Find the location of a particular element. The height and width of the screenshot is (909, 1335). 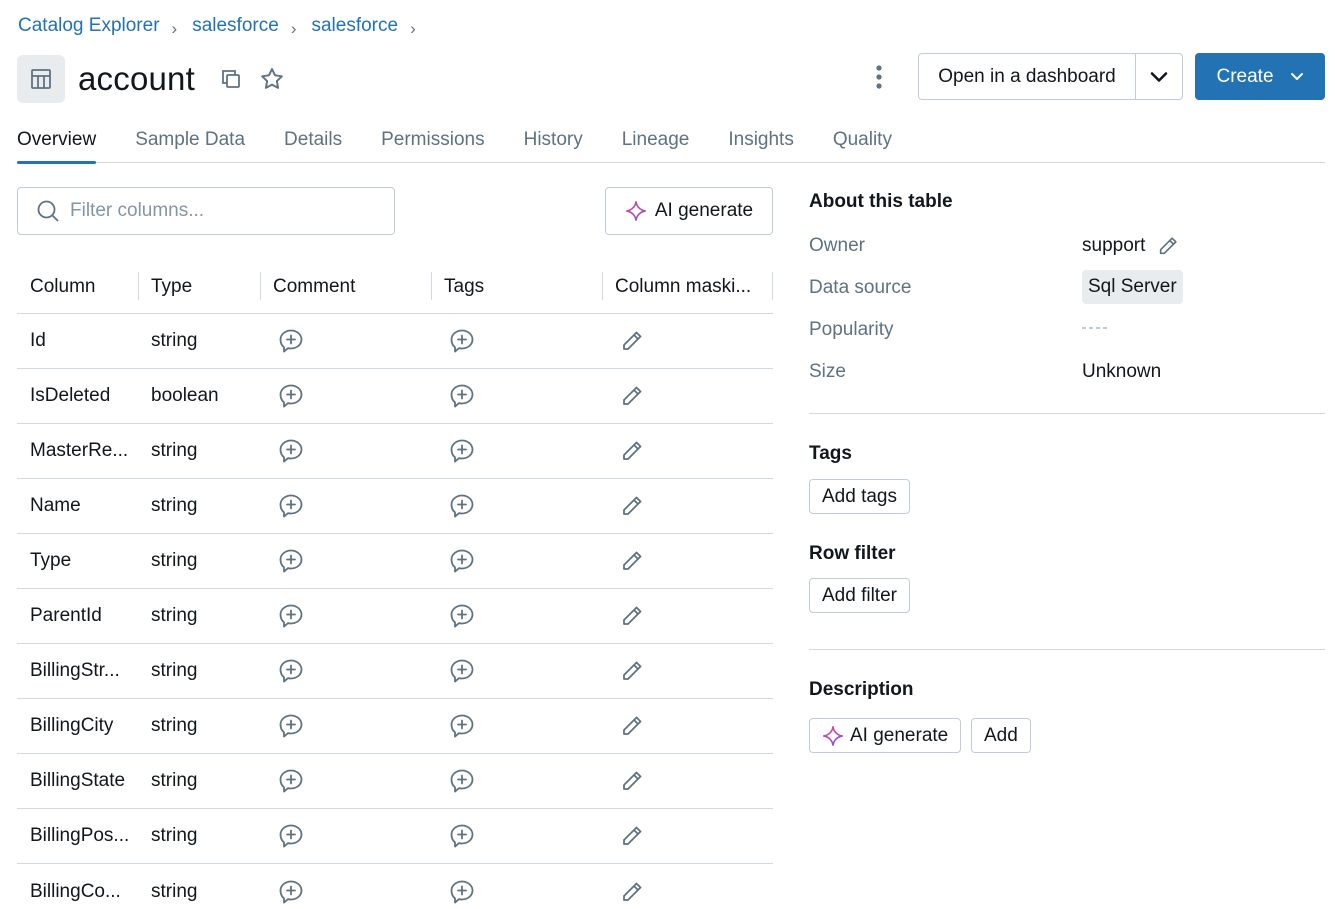

breadcrumb-schema: salesforce is located at coordinates (354, 26).